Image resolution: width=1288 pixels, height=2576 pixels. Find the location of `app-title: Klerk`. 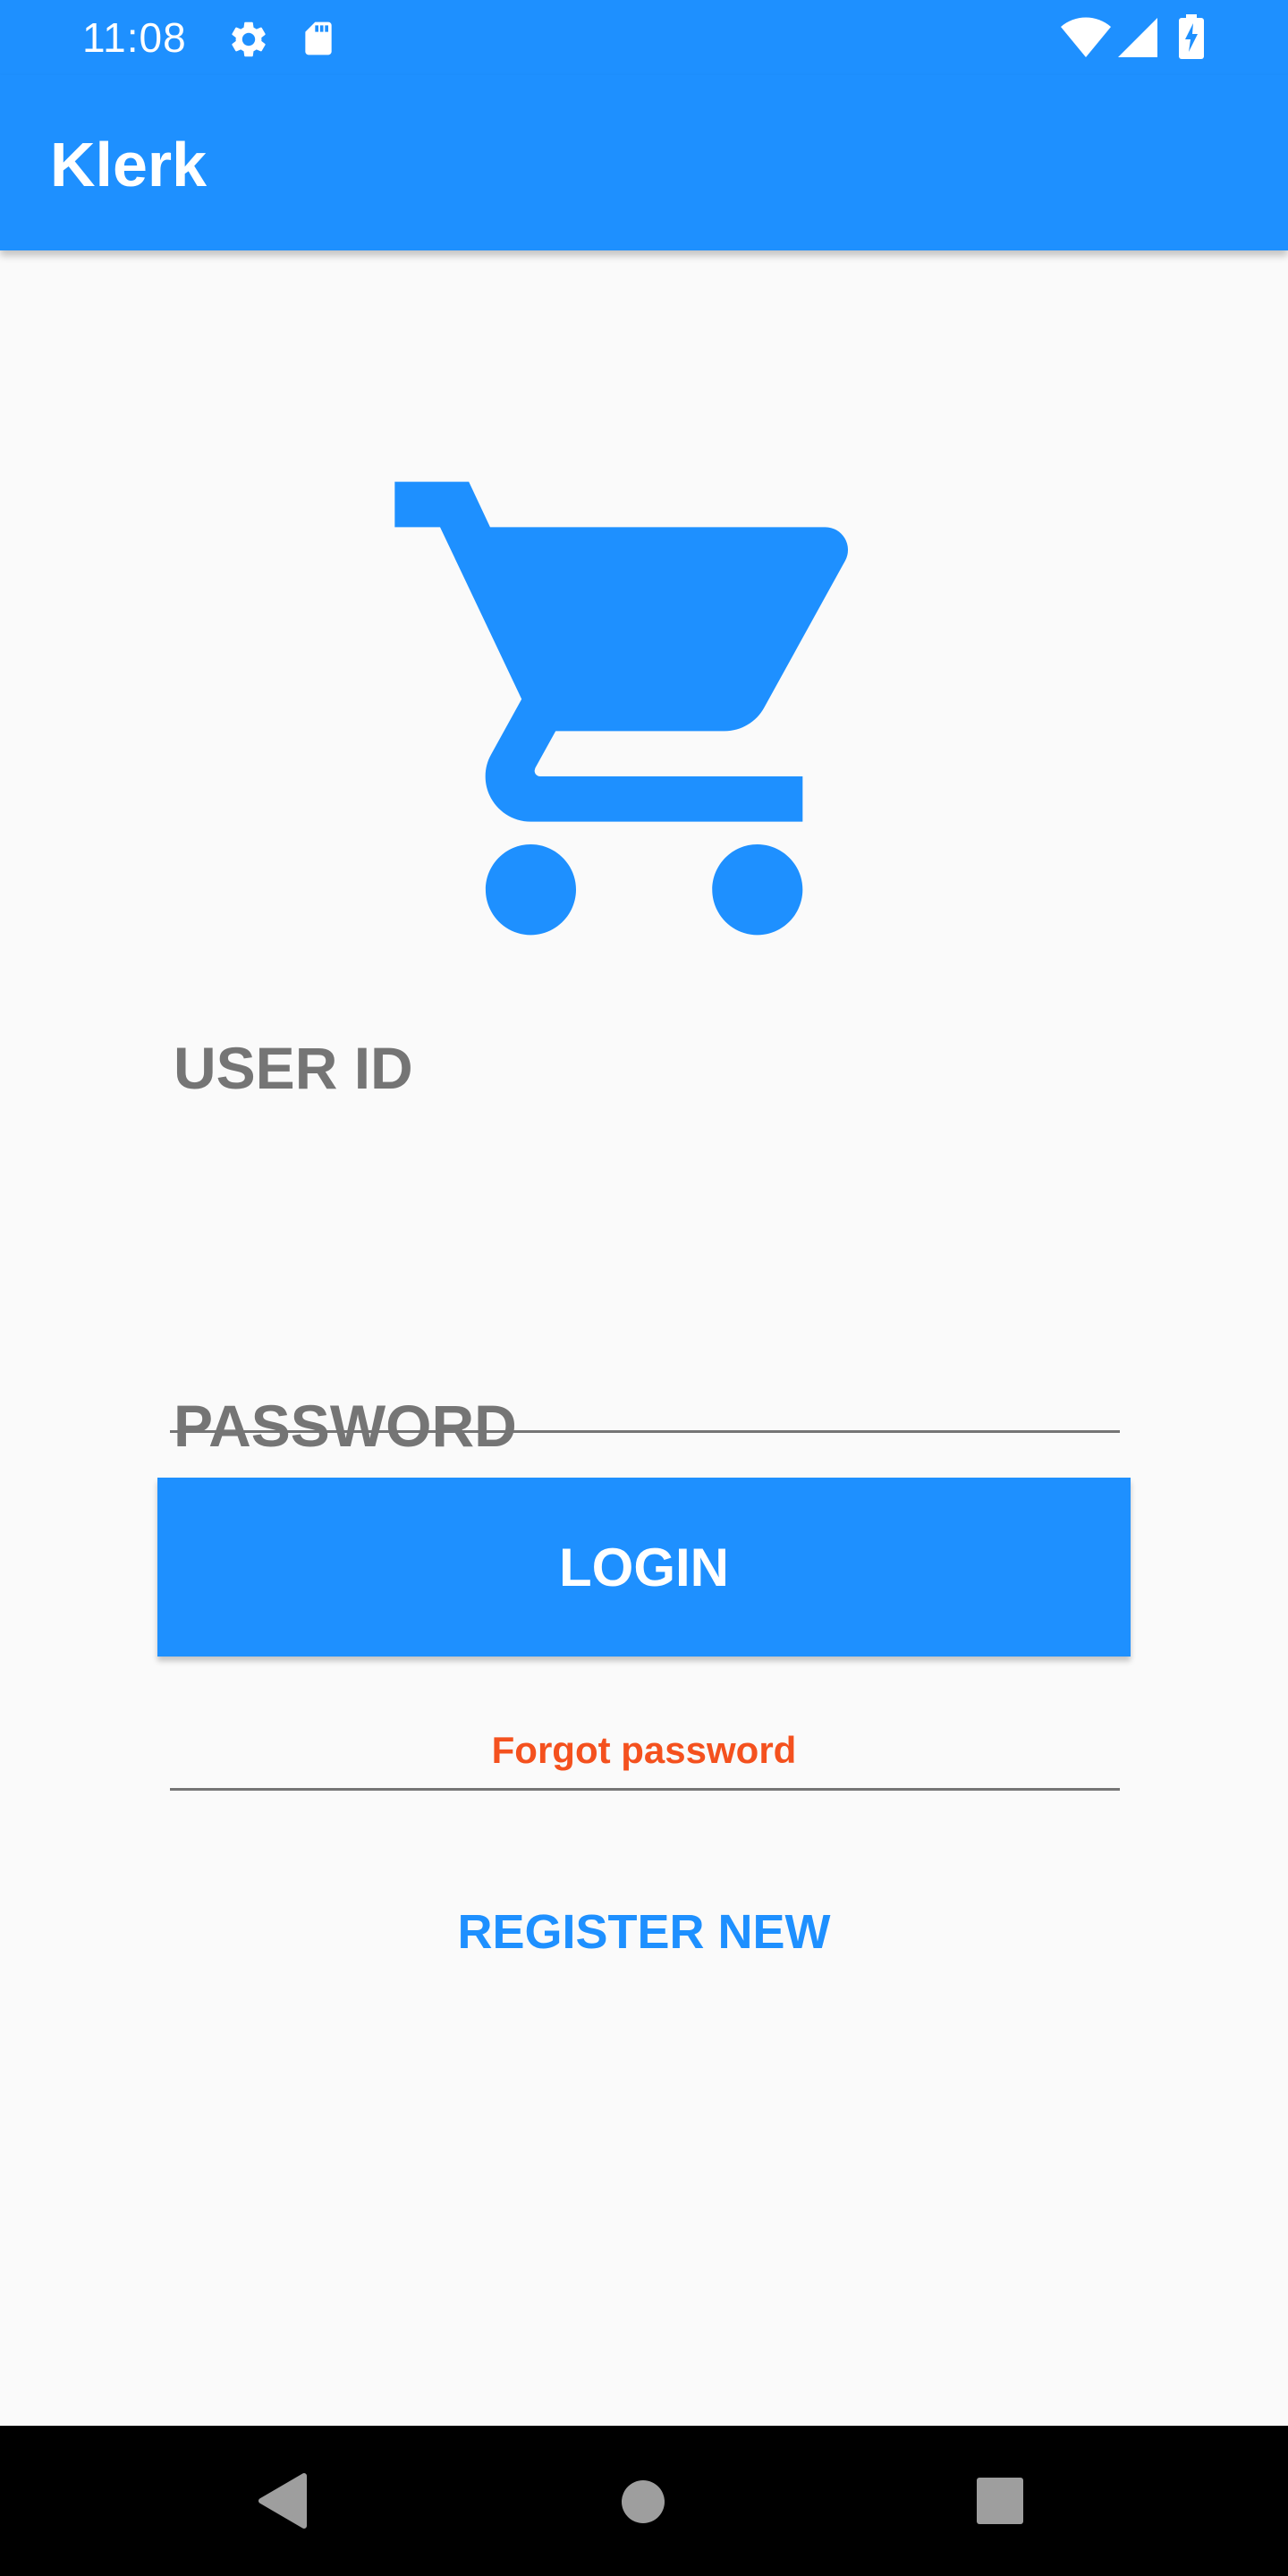

app-title: Klerk is located at coordinates (129, 164).